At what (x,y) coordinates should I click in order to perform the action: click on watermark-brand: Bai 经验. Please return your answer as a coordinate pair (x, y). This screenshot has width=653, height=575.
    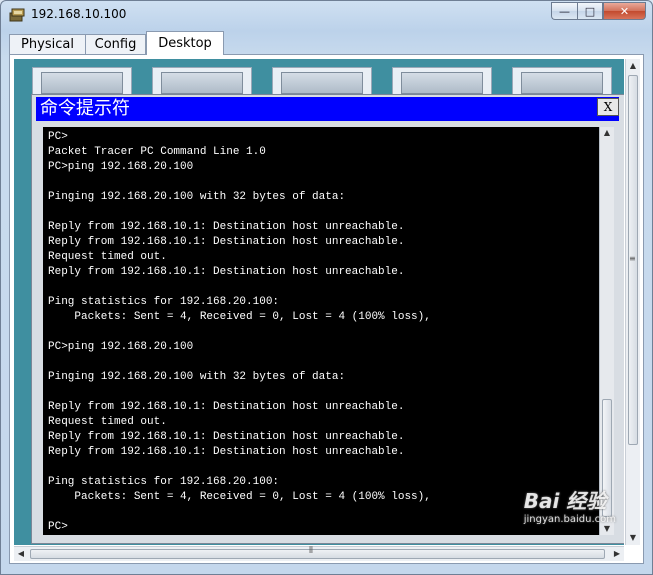
    Looking at the image, I should click on (565, 501).